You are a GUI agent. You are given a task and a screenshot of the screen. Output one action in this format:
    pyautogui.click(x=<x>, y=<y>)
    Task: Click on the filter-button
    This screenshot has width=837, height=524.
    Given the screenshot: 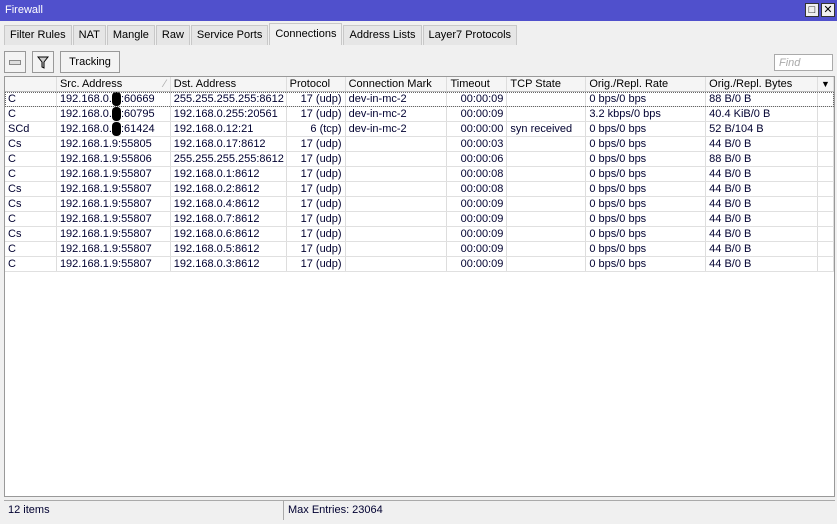 What is the action you would take?
    pyautogui.click(x=43, y=62)
    